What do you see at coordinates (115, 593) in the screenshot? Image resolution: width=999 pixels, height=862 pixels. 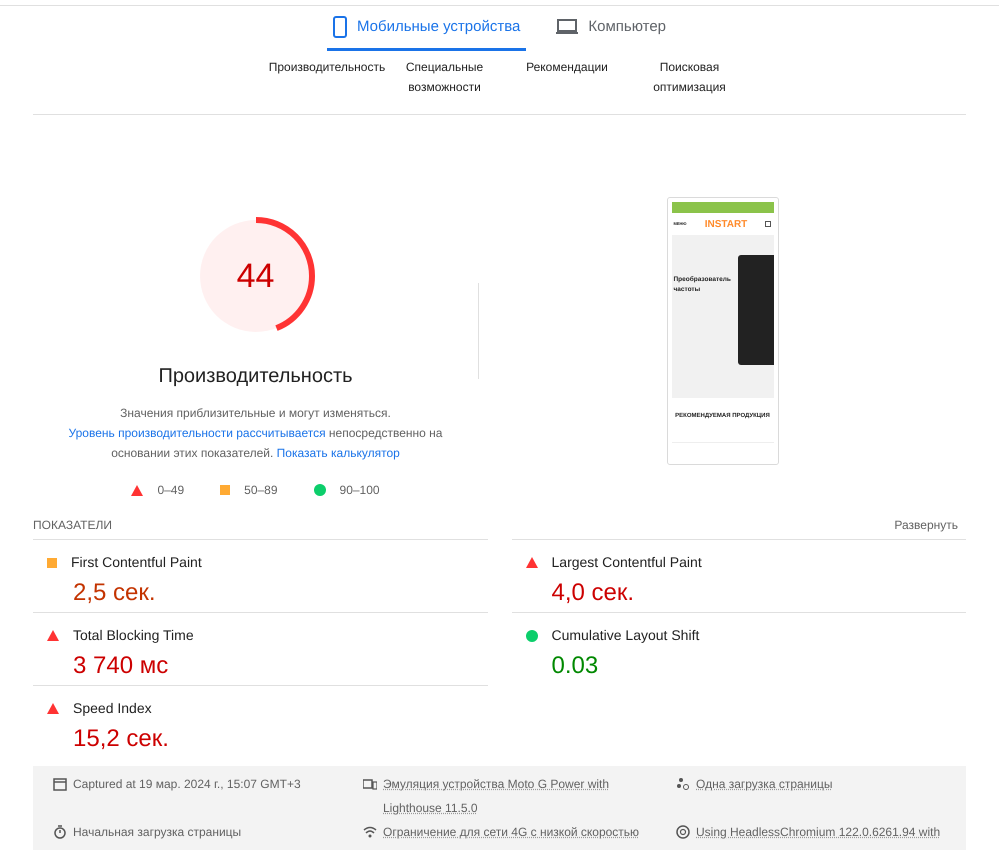 I see `metric-value: 2,5 сек.` at bounding box center [115, 593].